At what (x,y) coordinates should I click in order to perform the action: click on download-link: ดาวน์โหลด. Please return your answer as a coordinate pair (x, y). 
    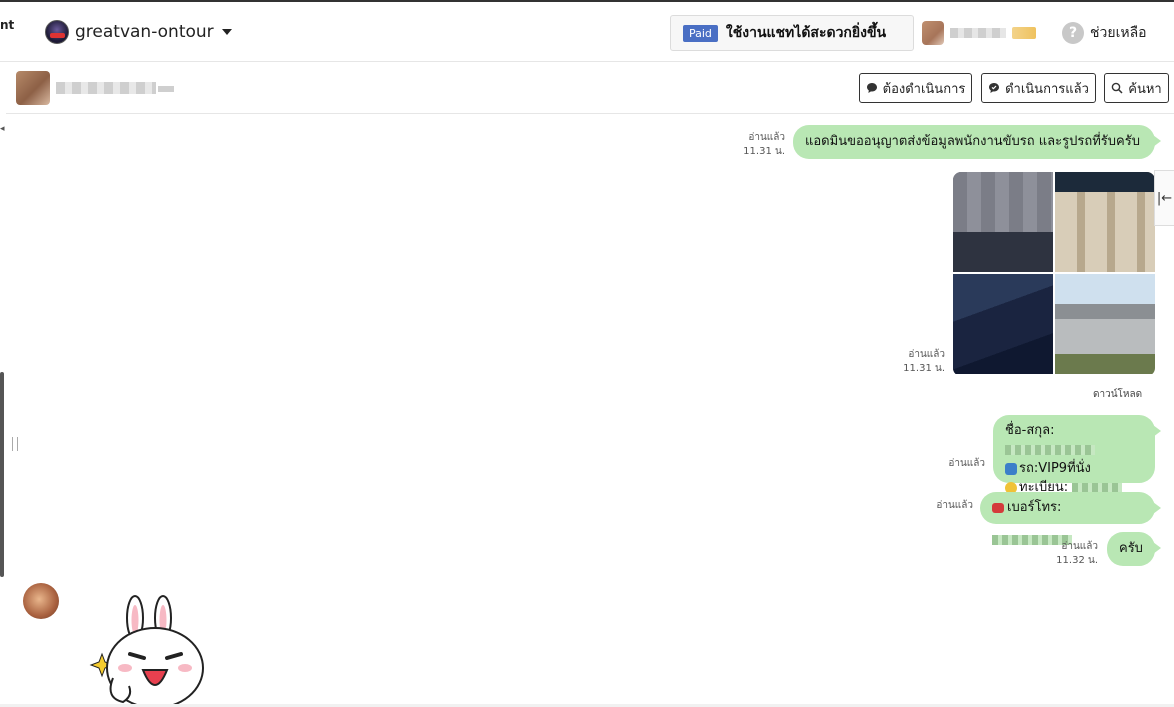
    Looking at the image, I should click on (1117, 394).